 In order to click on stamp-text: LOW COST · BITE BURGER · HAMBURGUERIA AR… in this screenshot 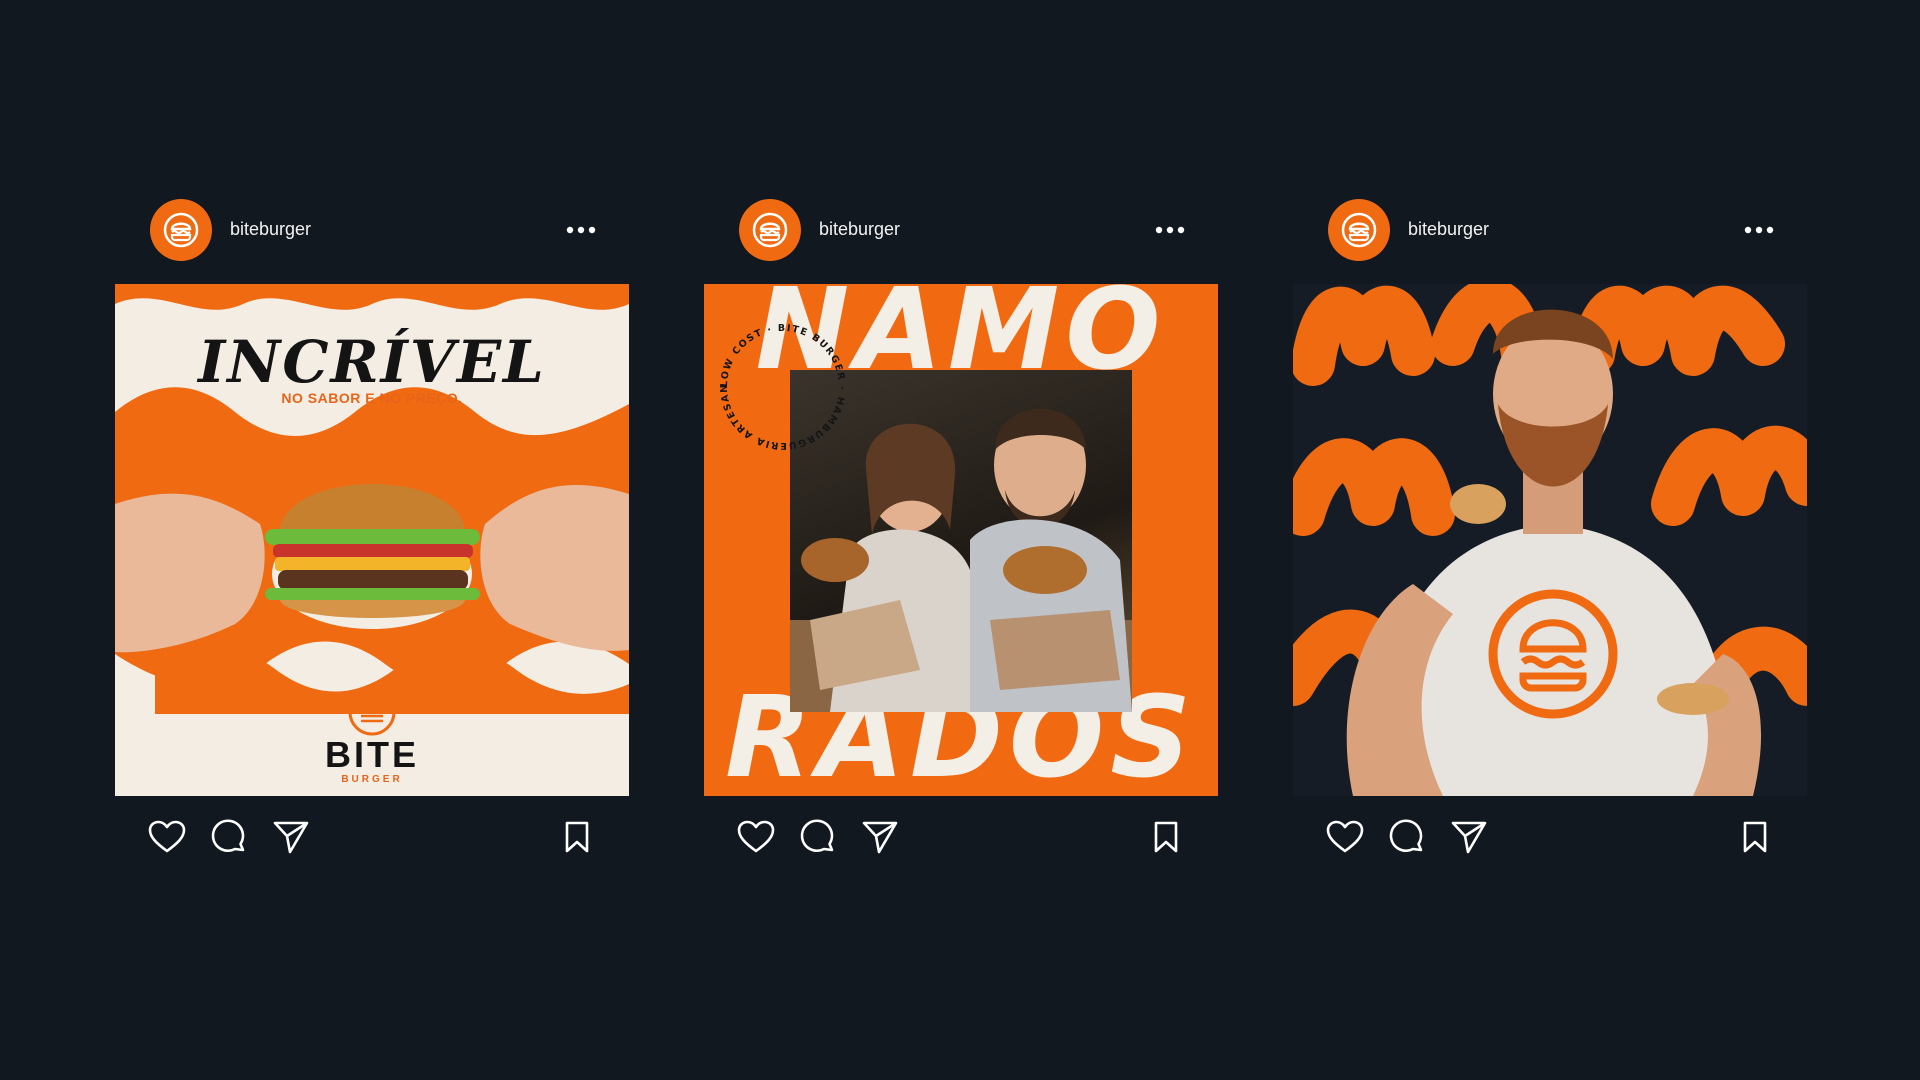, I will do `click(777, 381)`.